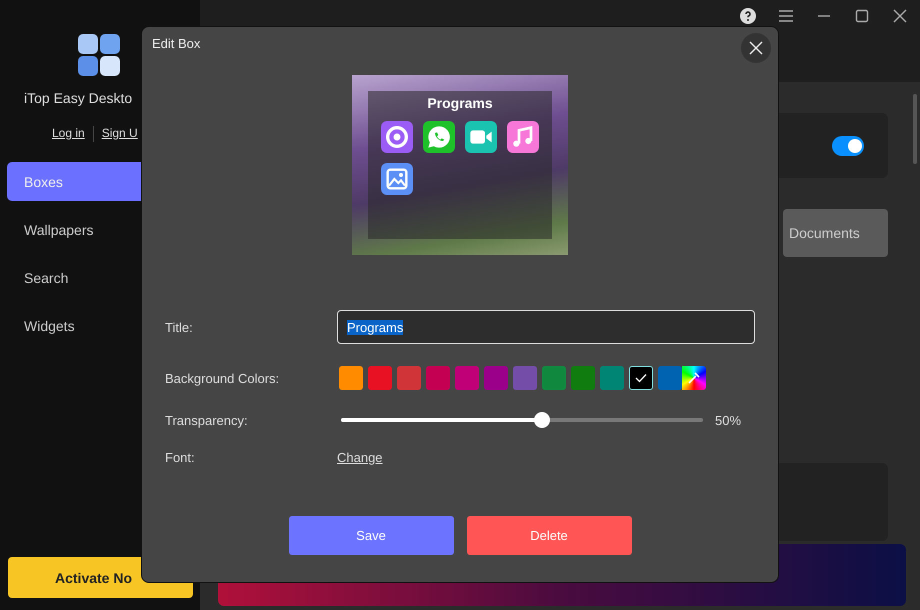 The width and height of the screenshot is (920, 610). I want to click on chat-bubble-icon, so click(439, 137).